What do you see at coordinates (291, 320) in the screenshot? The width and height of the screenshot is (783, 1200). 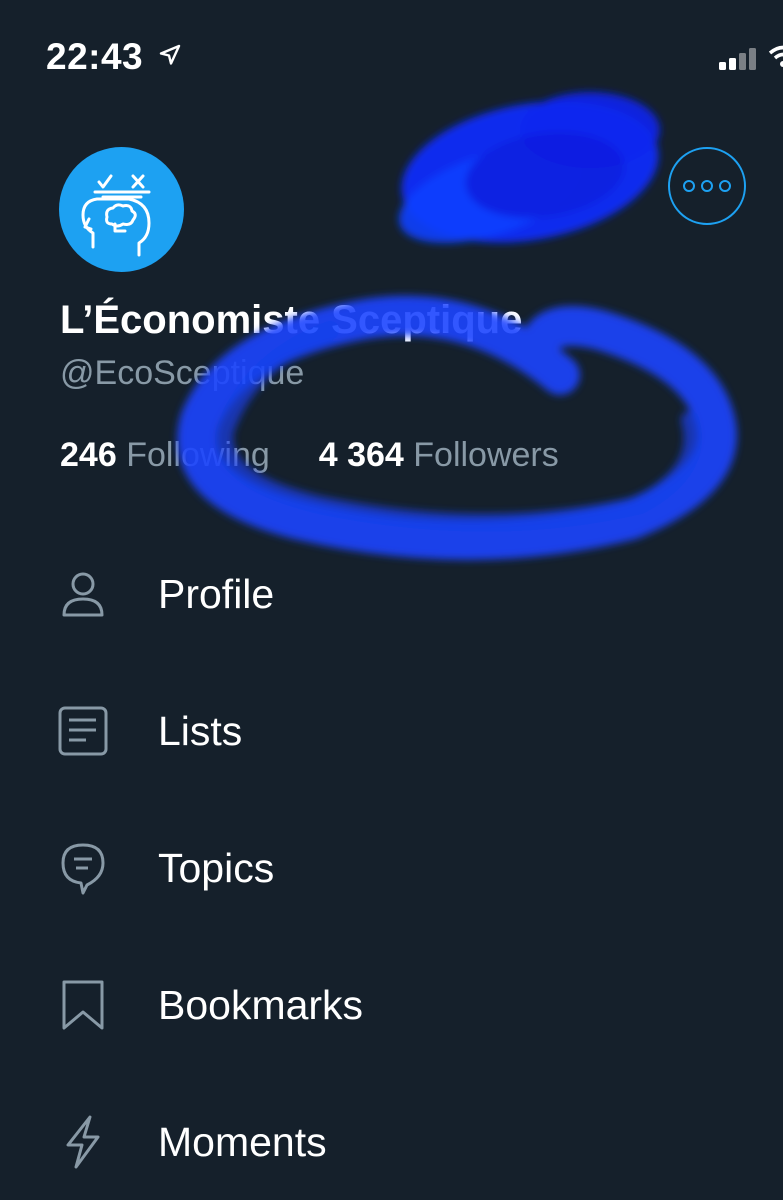 I see `display-name: L’Économiste Sceptique` at bounding box center [291, 320].